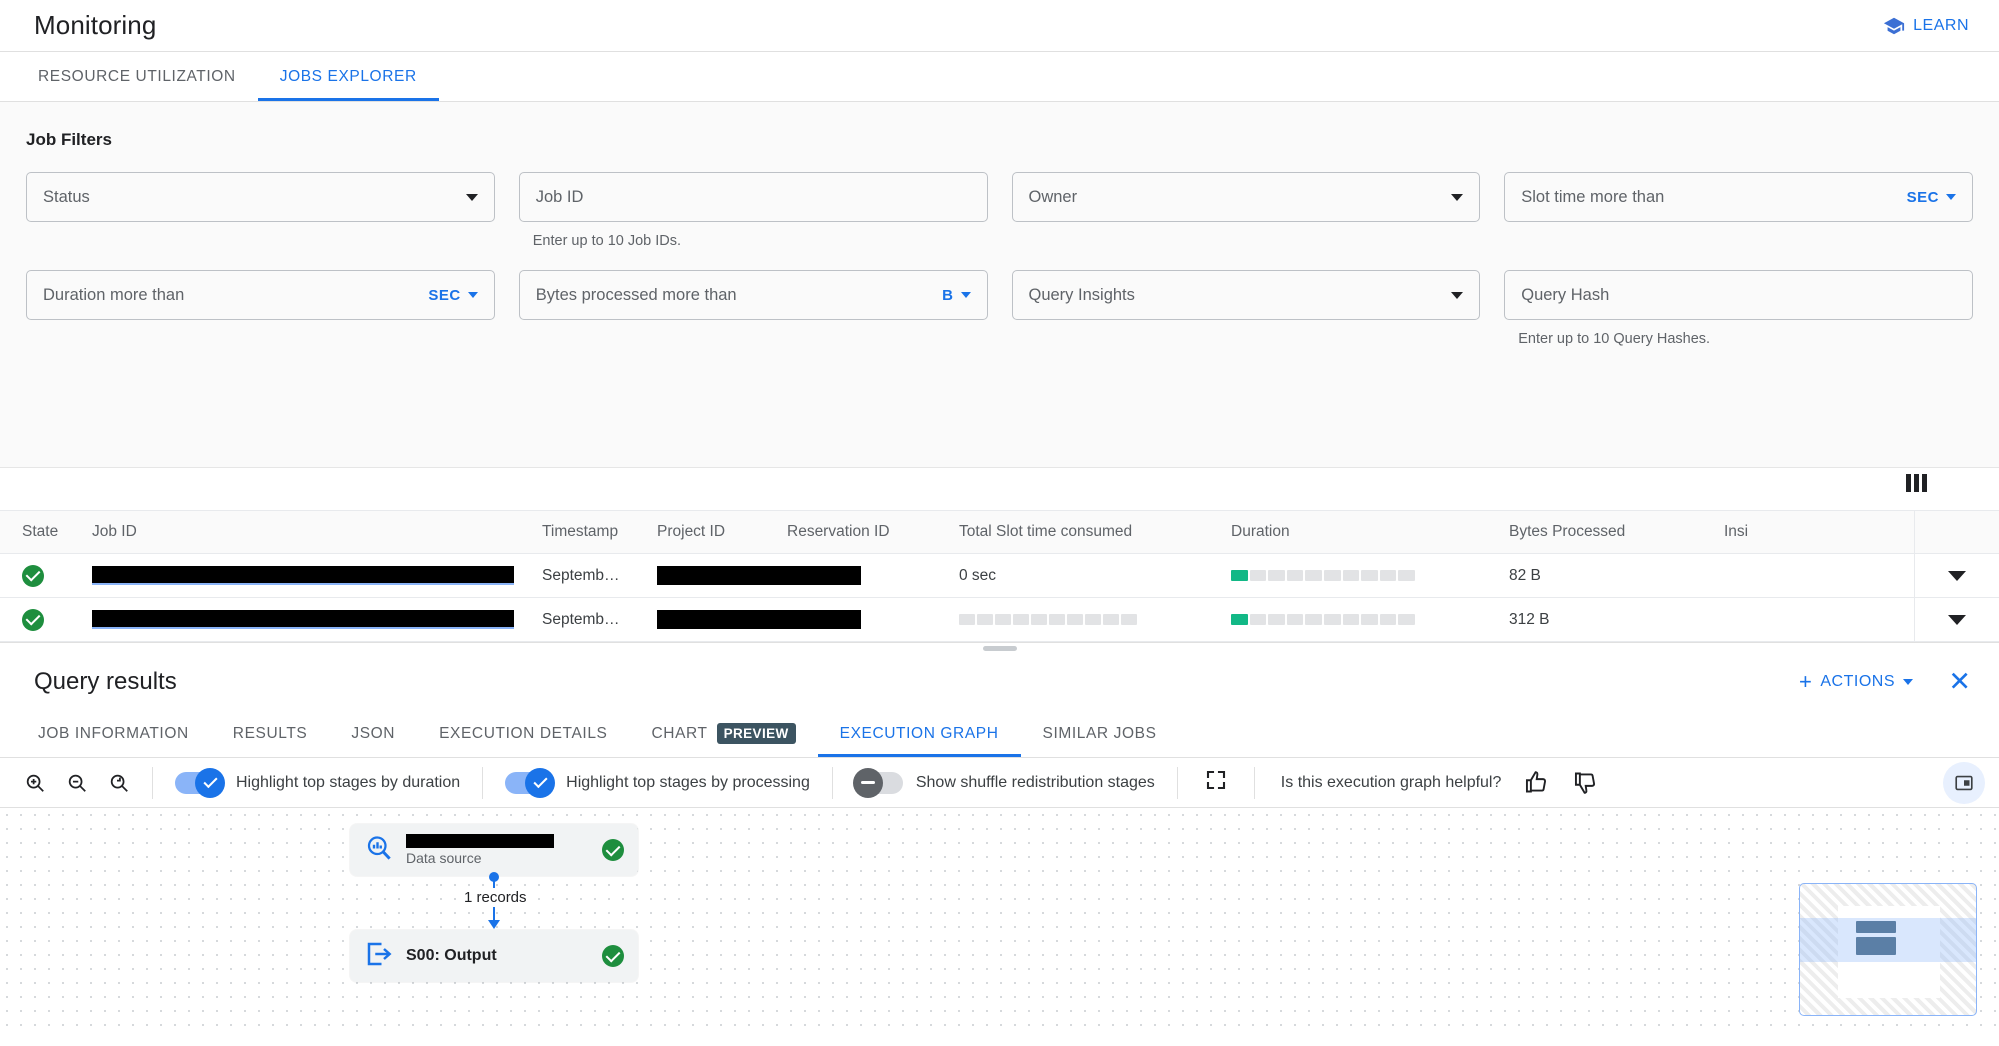 This screenshot has width=1999, height=1046. I want to click on tab-resource-utilization: RESOURCE UTILIZATION, so click(137, 76).